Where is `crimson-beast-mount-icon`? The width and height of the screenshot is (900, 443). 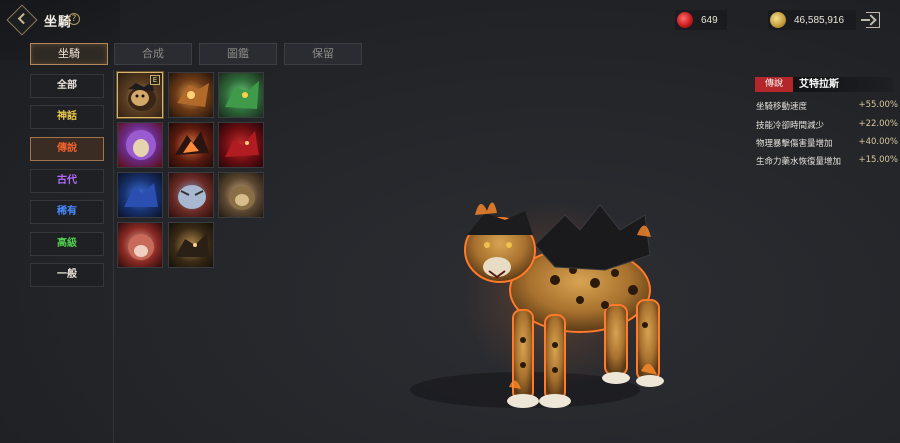
crimson-beast-mount-icon is located at coordinates (141, 247).